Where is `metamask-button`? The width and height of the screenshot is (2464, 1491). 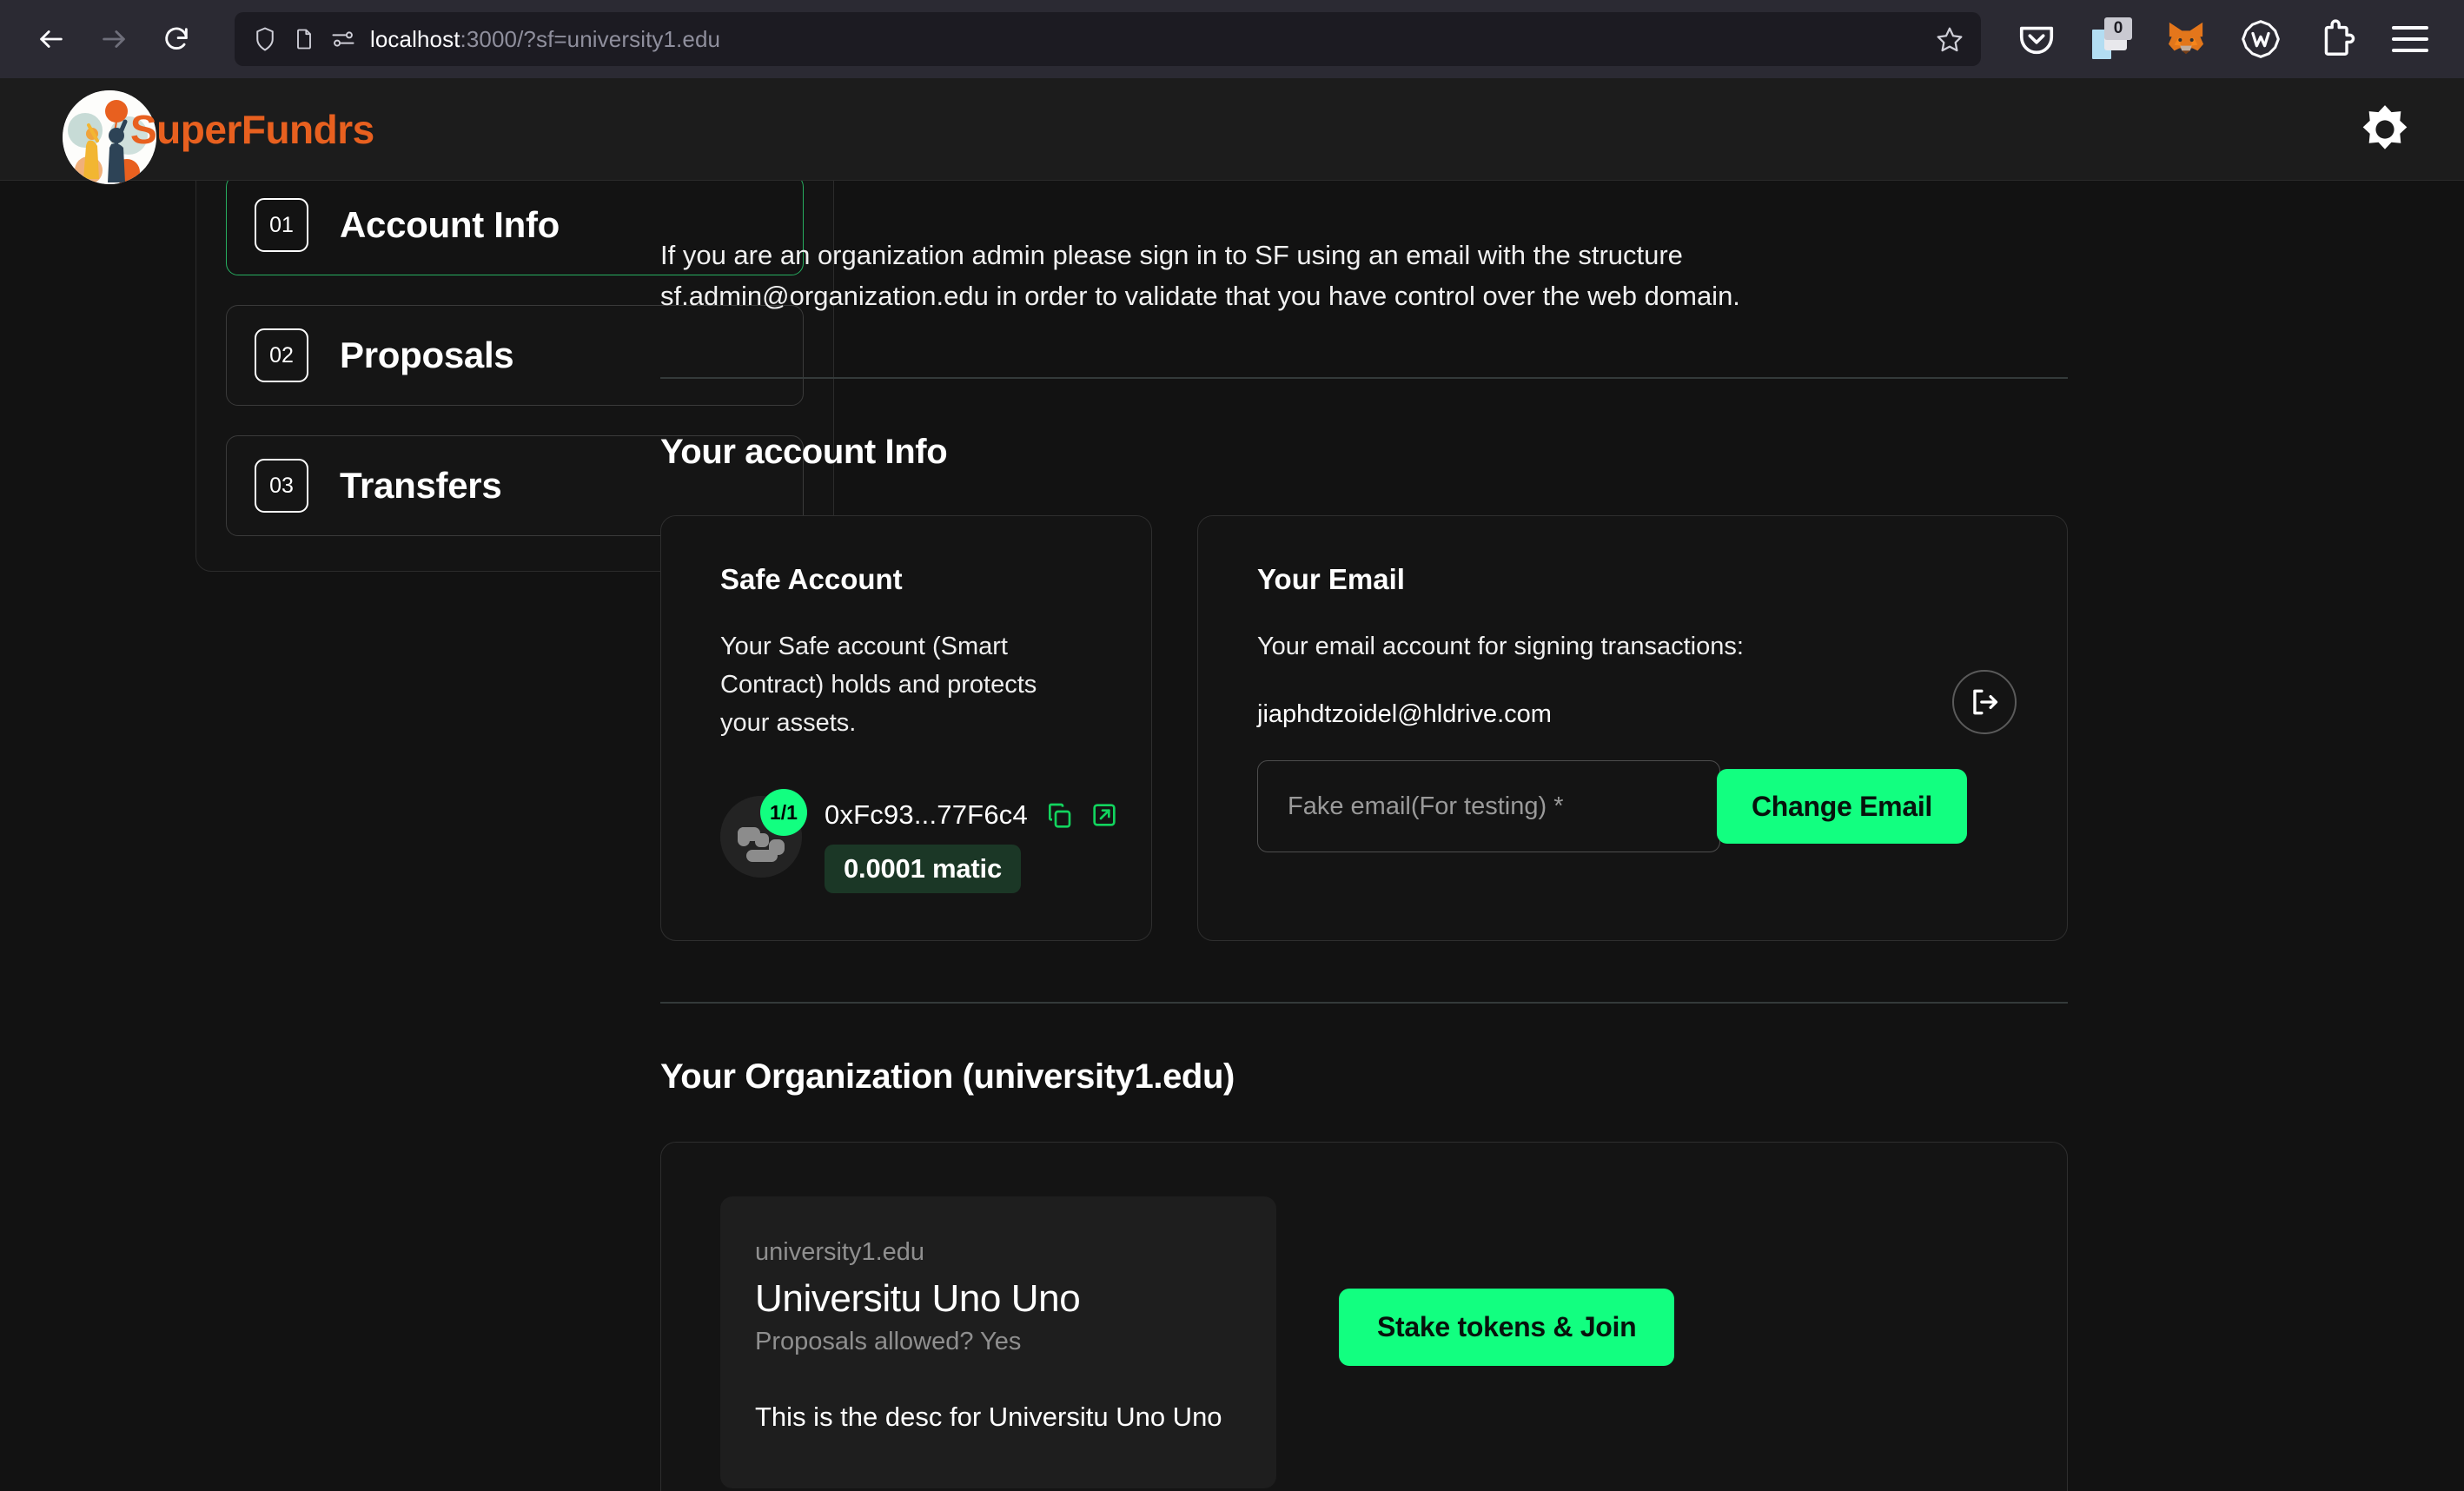
metamask-button is located at coordinates (2186, 39).